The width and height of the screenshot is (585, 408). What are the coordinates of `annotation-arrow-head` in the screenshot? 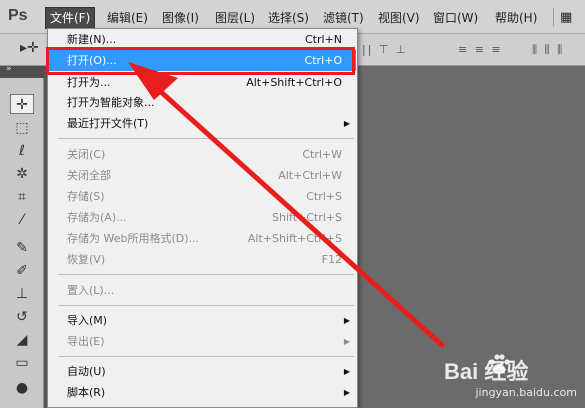 It's located at (153, 81).